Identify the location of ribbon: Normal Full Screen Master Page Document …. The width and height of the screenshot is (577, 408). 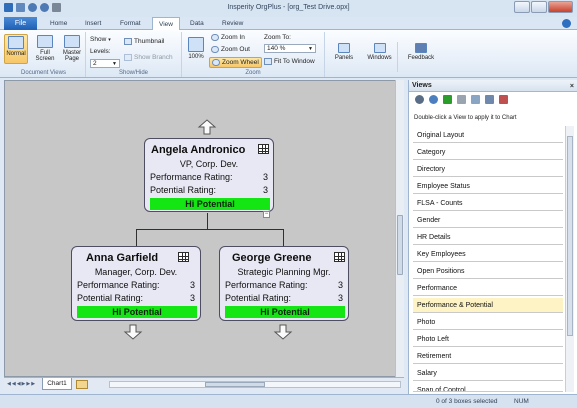
(288, 54).